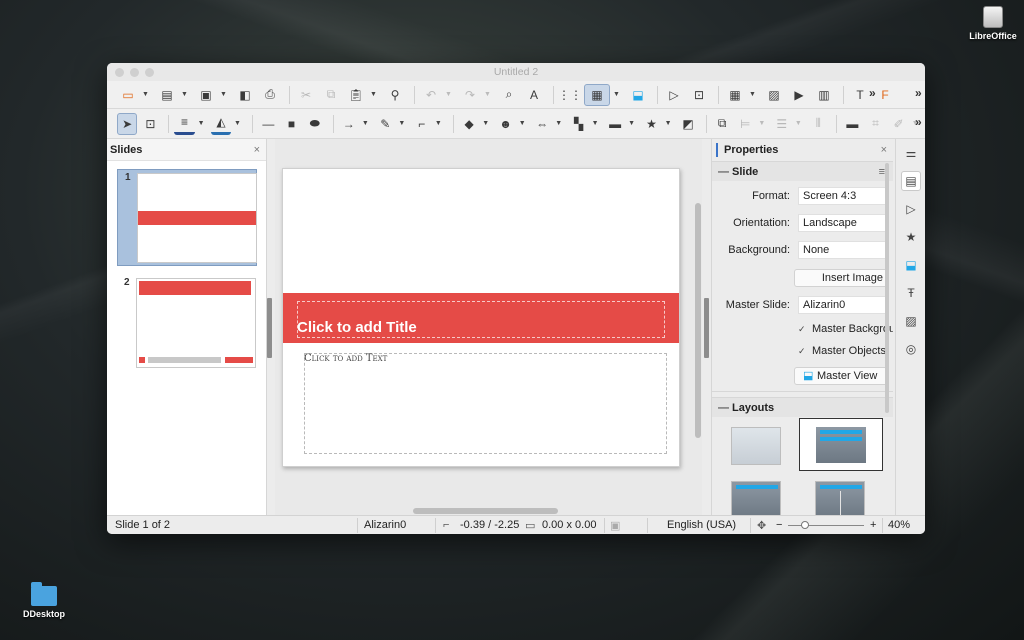 Image resolution: width=1024 pixels, height=640 pixels. What do you see at coordinates (885, 95) in the screenshot?
I see `fontwork-icon: F` at bounding box center [885, 95].